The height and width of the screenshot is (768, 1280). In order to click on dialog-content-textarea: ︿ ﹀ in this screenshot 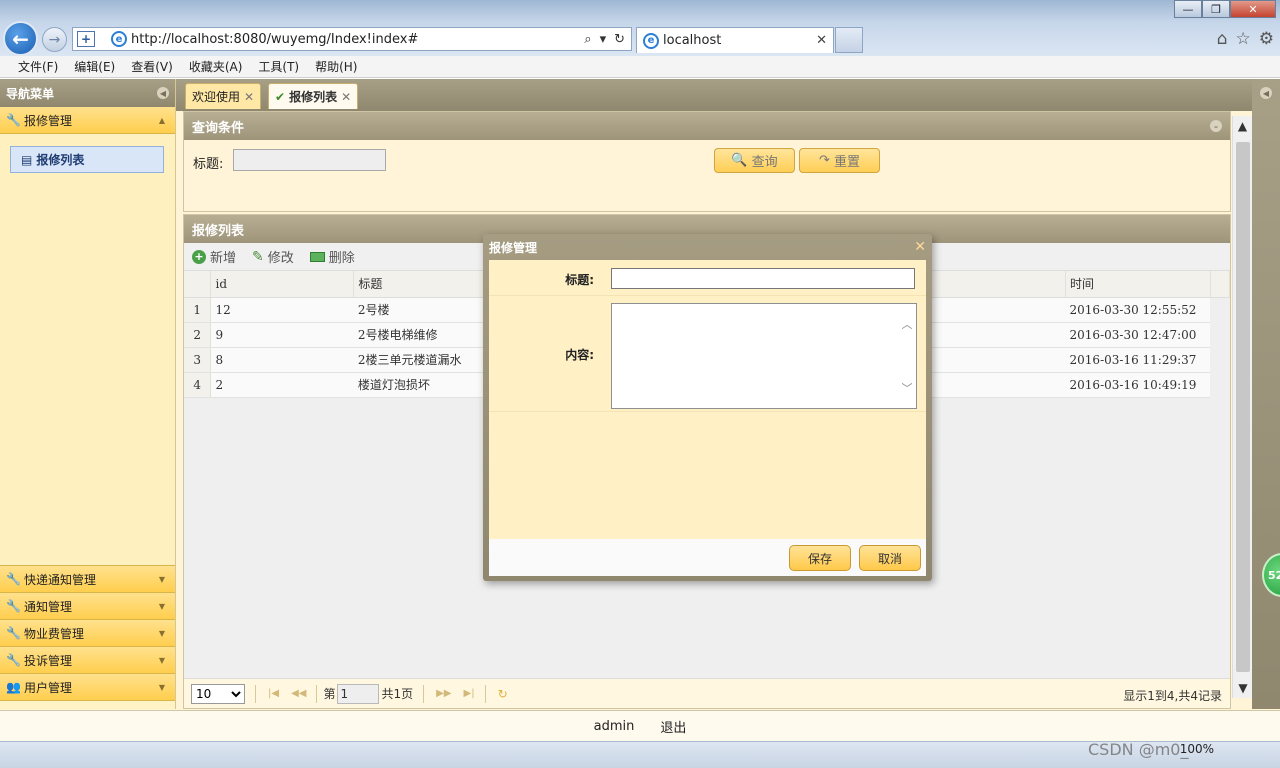, I will do `click(764, 356)`.